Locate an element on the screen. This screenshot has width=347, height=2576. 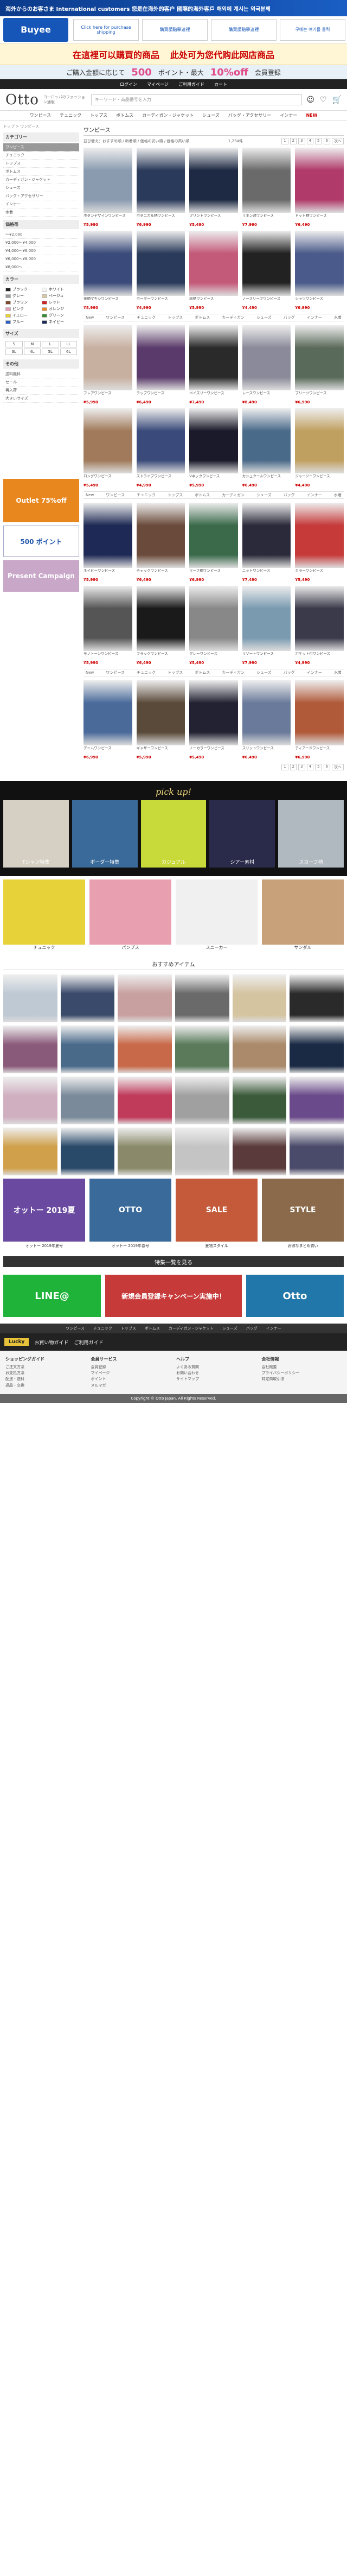
sidebar-item-price: 〜¥2,000 is located at coordinates (41, 235).